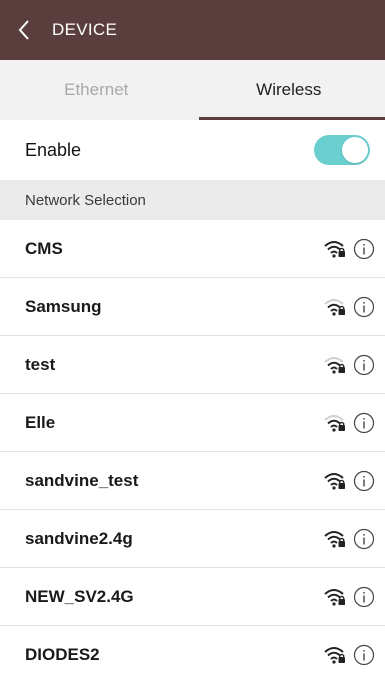 The height and width of the screenshot is (680, 385). Describe the element at coordinates (192, 307) in the screenshot. I see `network-item: Samsung` at that location.